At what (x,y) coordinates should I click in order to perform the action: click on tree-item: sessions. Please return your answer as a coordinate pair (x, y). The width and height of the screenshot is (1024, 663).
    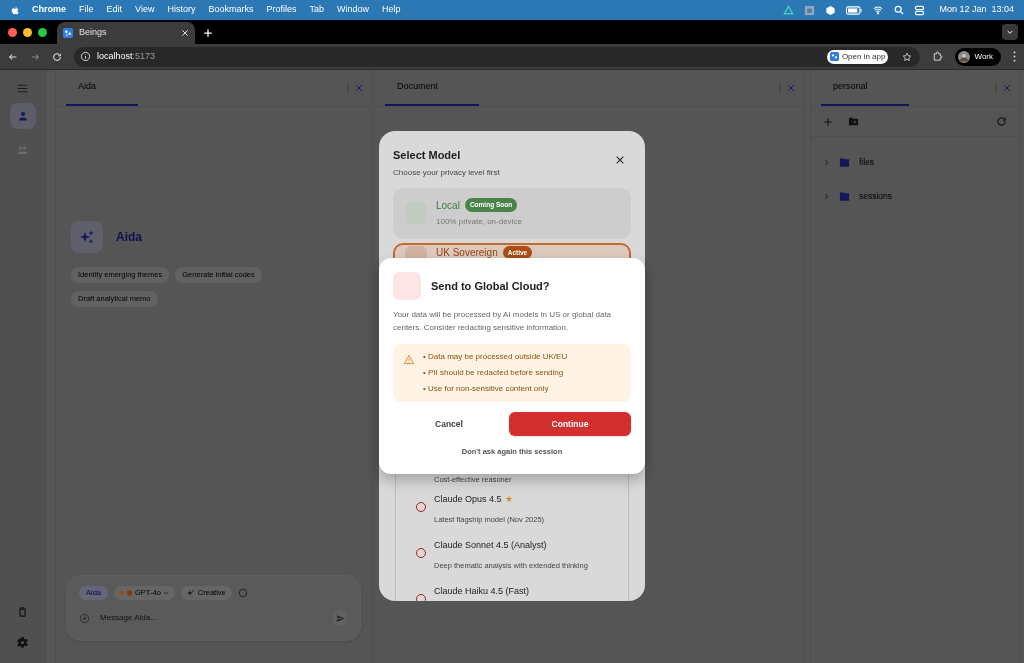
    Looking at the image, I should click on (915, 196).